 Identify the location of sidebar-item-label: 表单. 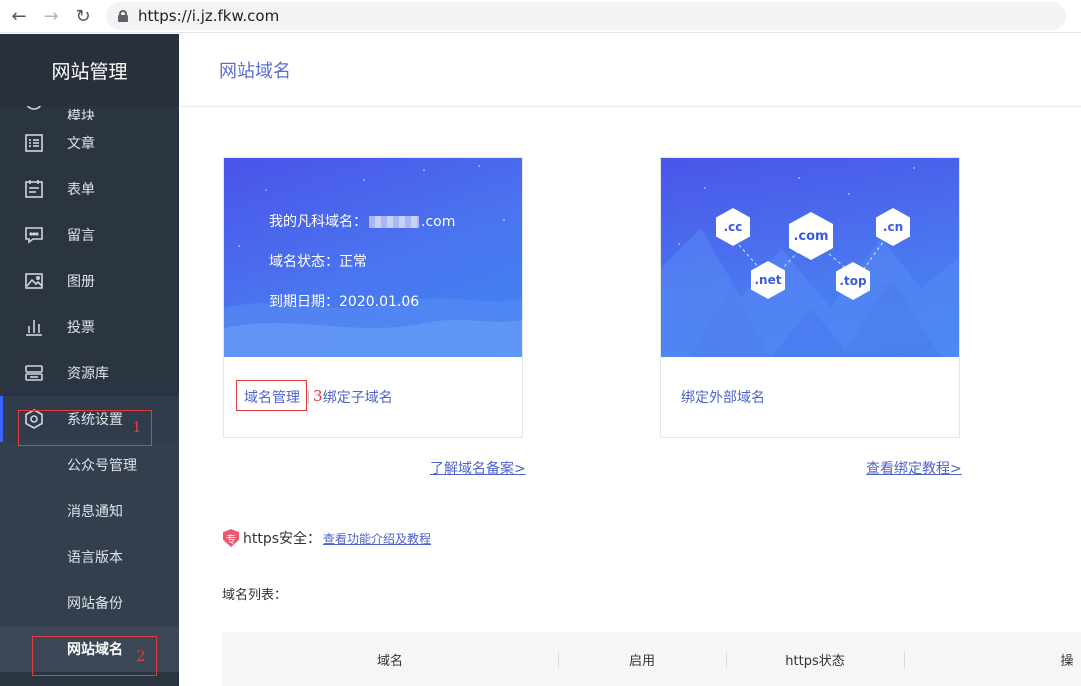
(81, 190).